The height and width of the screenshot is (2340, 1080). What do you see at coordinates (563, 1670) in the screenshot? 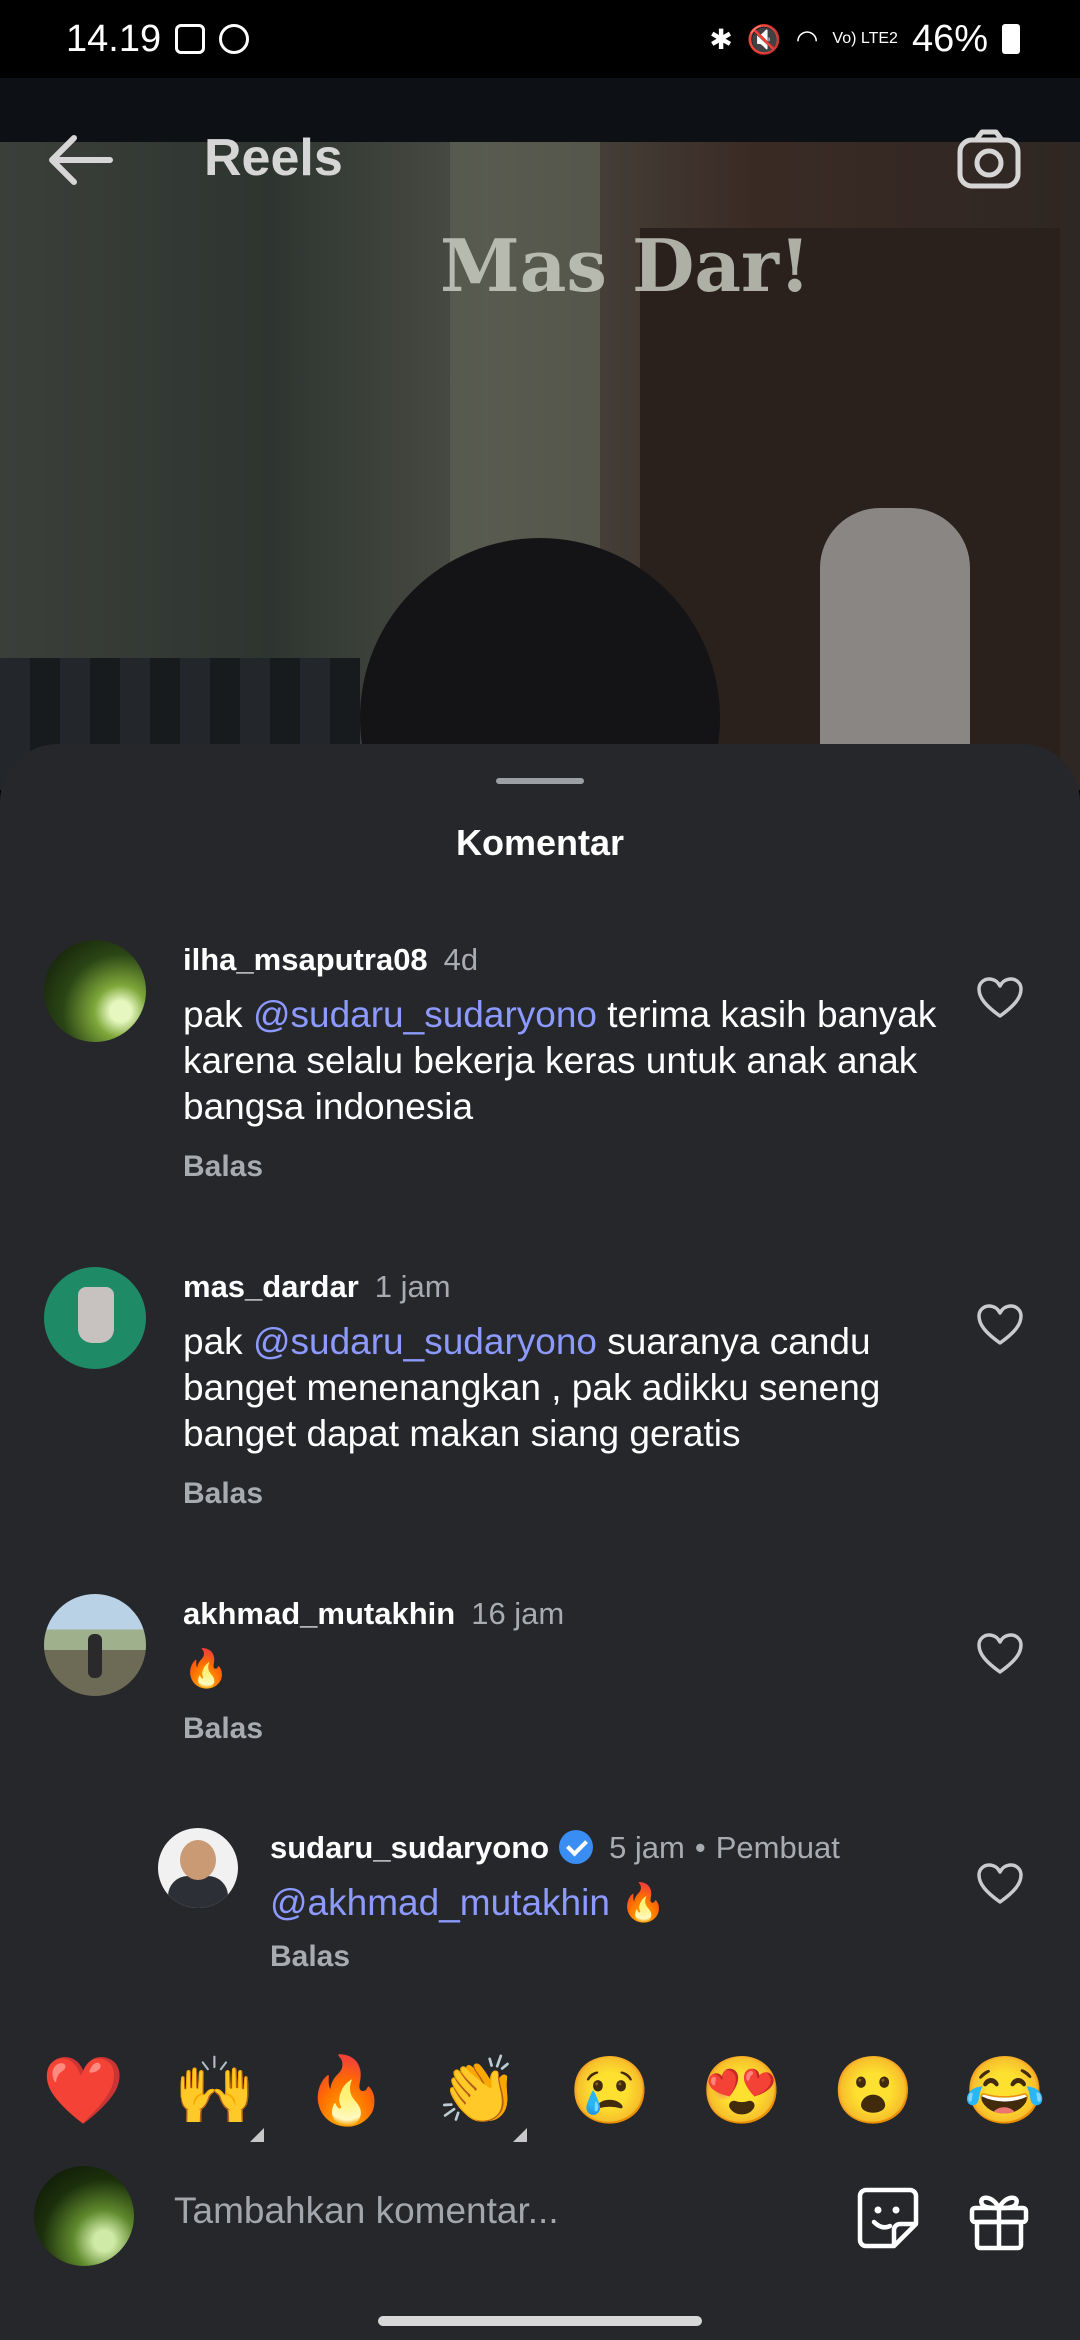
I see `comment-body: akhmad_mutakhin 16 jam 🔥 Balas` at bounding box center [563, 1670].